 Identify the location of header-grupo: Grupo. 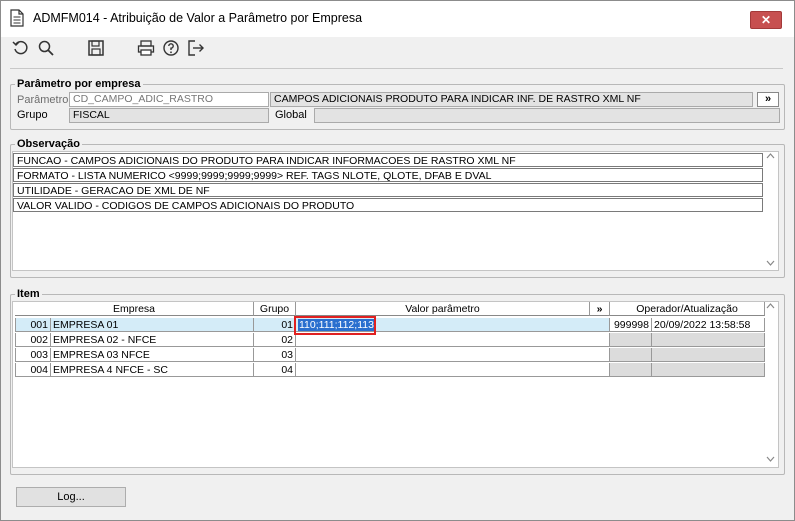
(275, 309).